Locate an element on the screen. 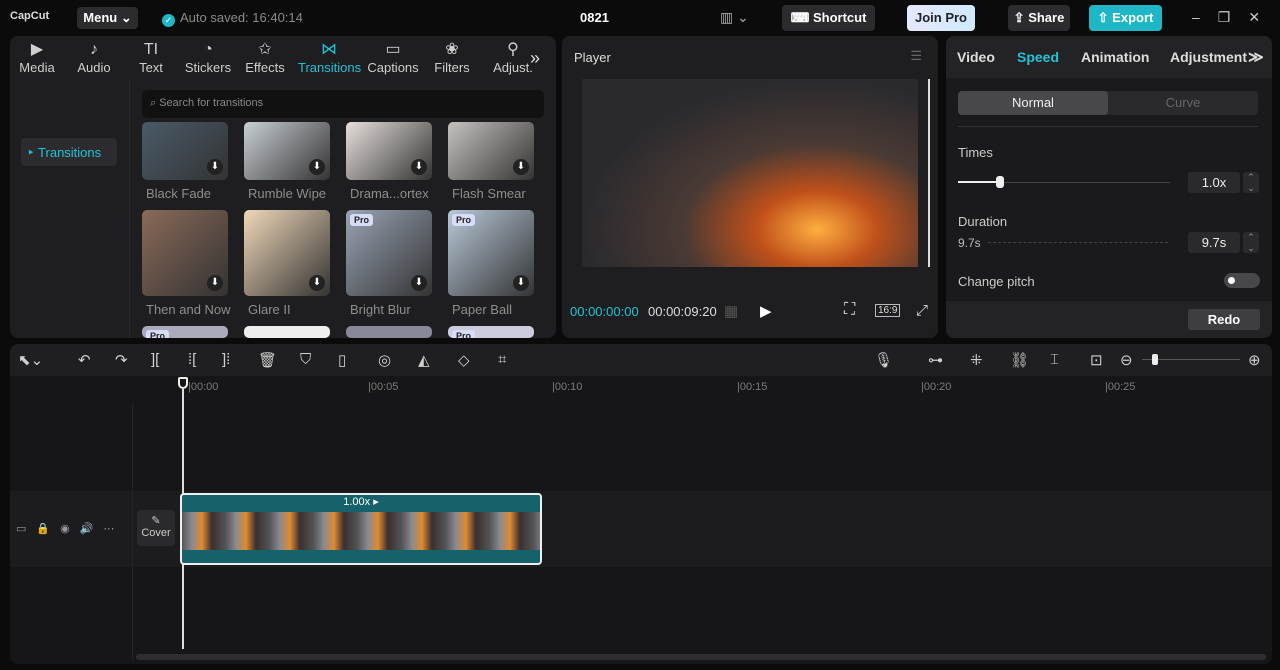 This screenshot has height=670, width=1280. tab-animation: Animation is located at coordinates (1115, 57).